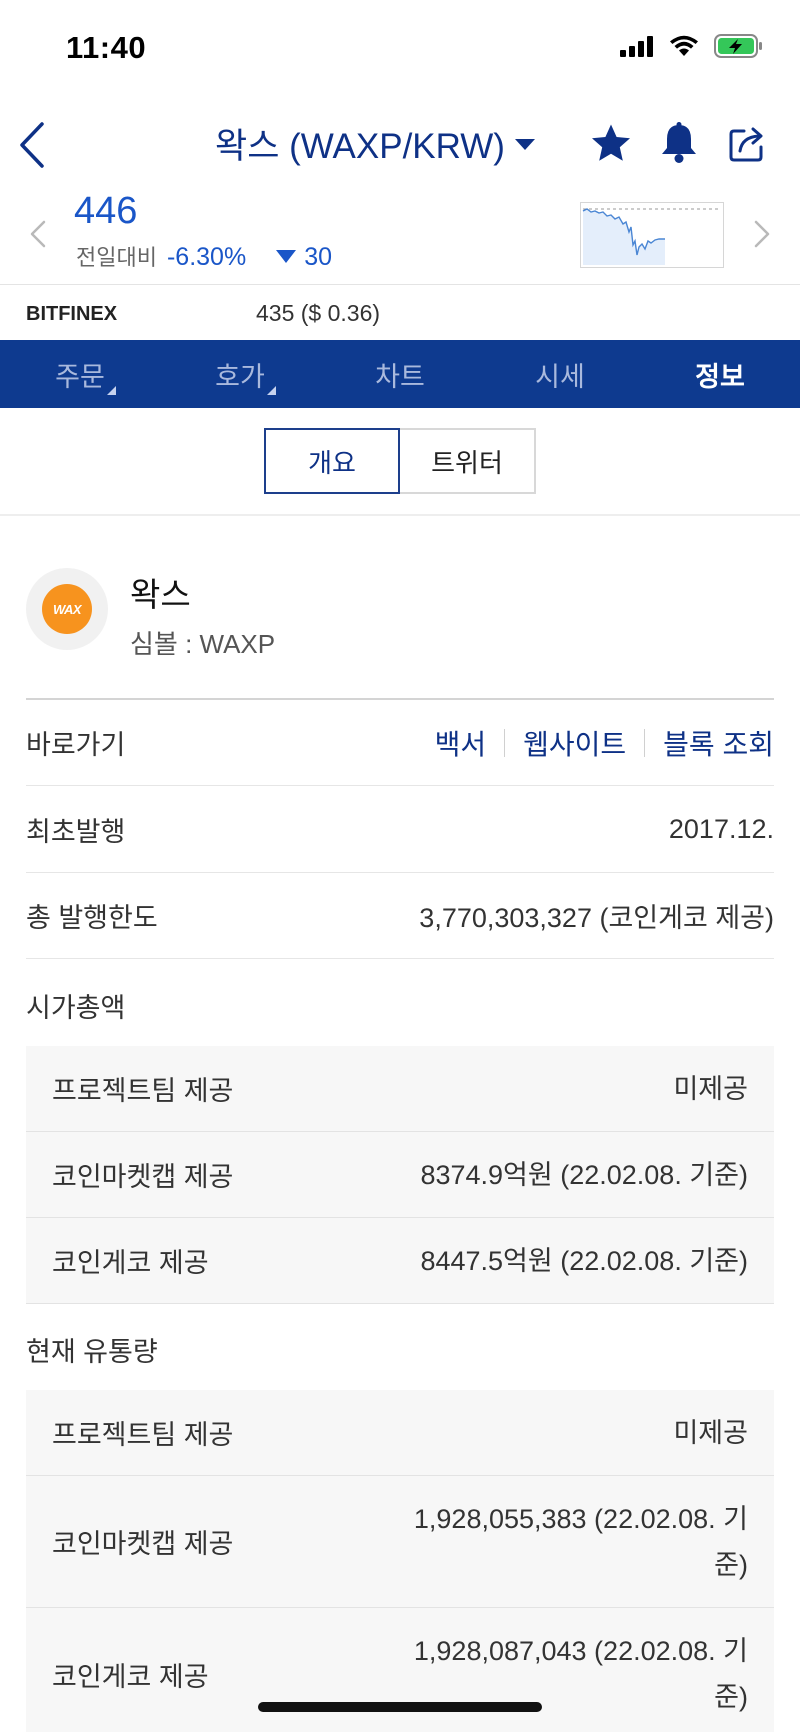 Image resolution: width=800 pixels, height=1732 pixels. Describe the element at coordinates (92, 1352) in the screenshot. I see `circulating-label: 현재 유통량` at that location.